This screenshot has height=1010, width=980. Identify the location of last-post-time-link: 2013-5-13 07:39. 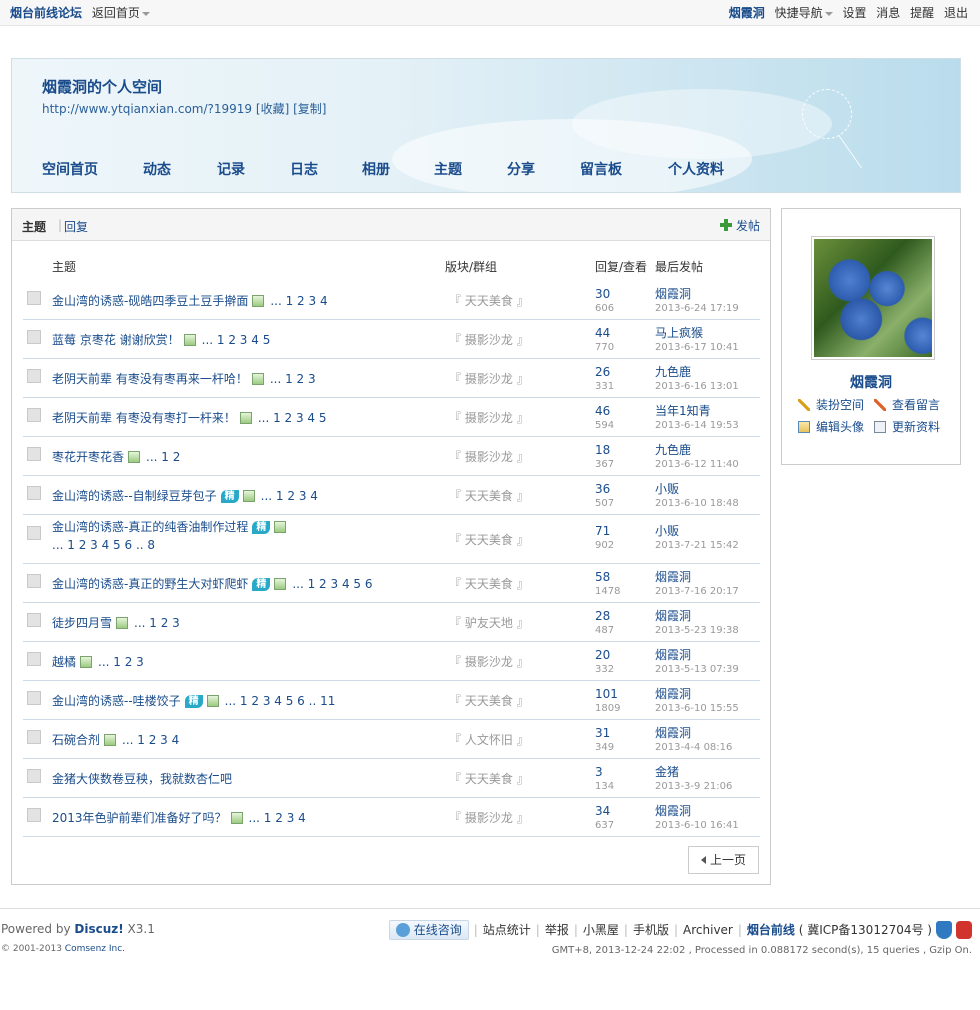
(697, 670).